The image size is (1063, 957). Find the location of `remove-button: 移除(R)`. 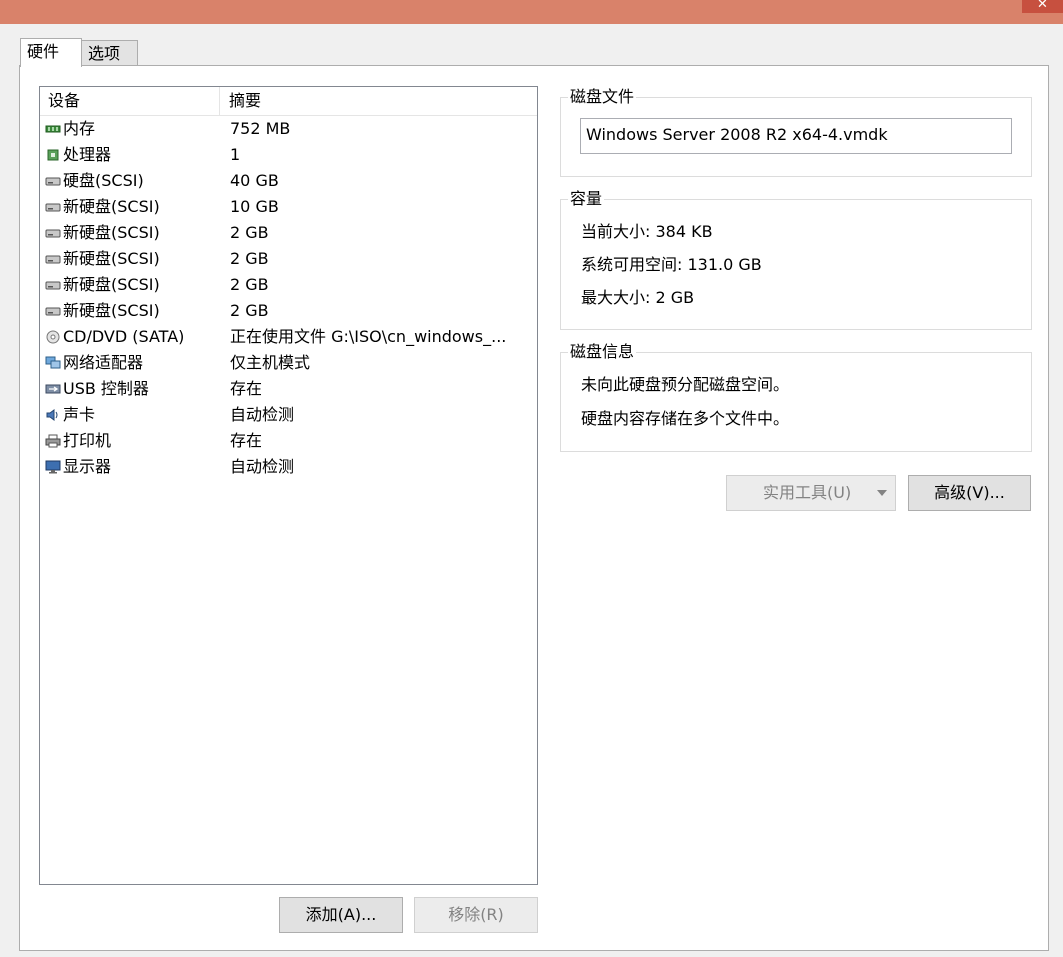

remove-button: 移除(R) is located at coordinates (476, 915).